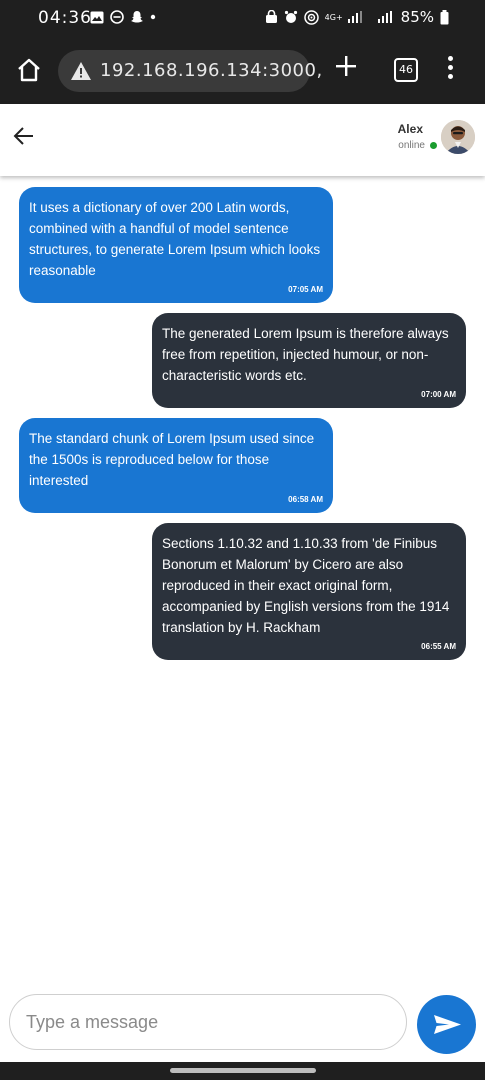 The height and width of the screenshot is (1080, 485). I want to click on status-text: online, so click(411, 145).